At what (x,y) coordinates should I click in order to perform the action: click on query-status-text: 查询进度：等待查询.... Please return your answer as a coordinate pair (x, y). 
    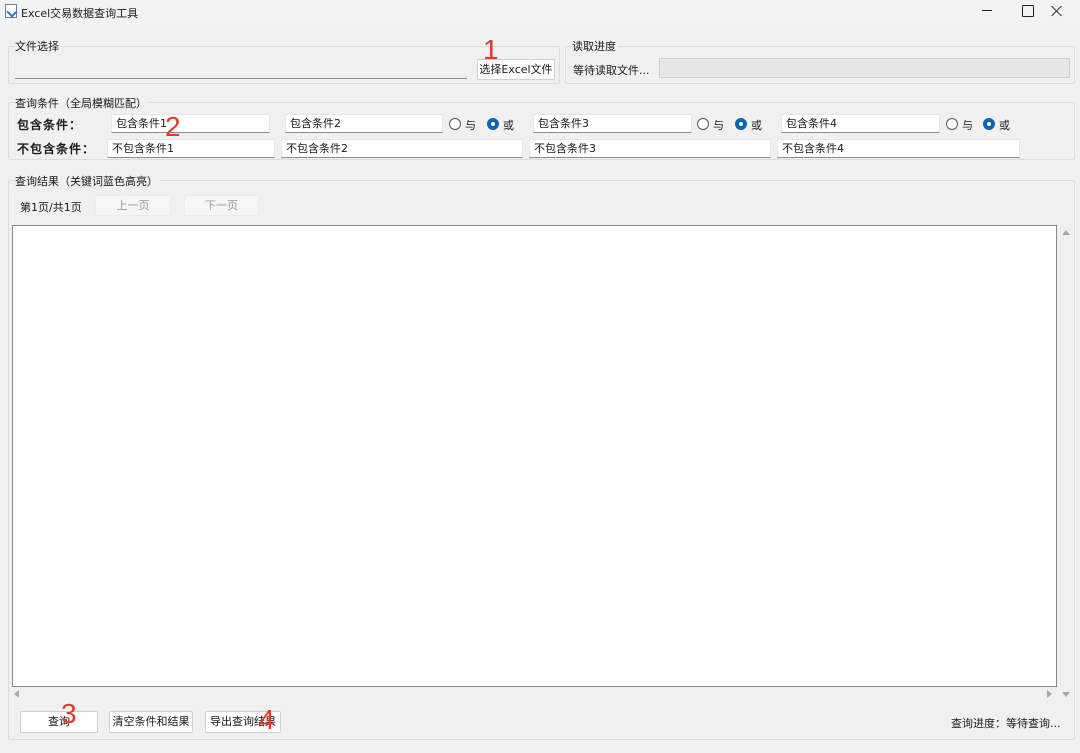
    Looking at the image, I should click on (1006, 723).